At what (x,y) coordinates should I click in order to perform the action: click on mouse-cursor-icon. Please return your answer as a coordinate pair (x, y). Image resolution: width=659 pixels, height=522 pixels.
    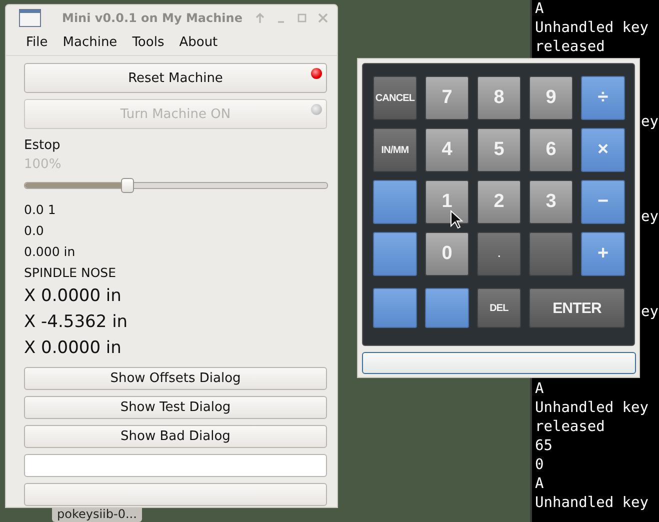
    Looking at the image, I should click on (457, 220).